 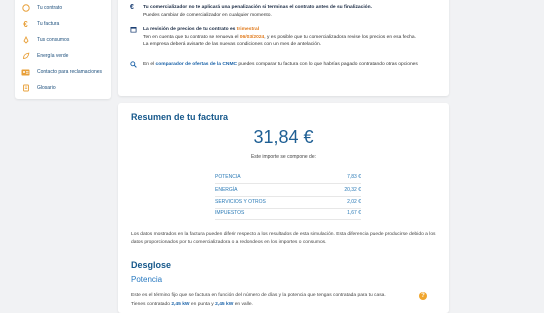 What do you see at coordinates (147, 279) in the screenshot?
I see `potencia-title: Potencia` at bounding box center [147, 279].